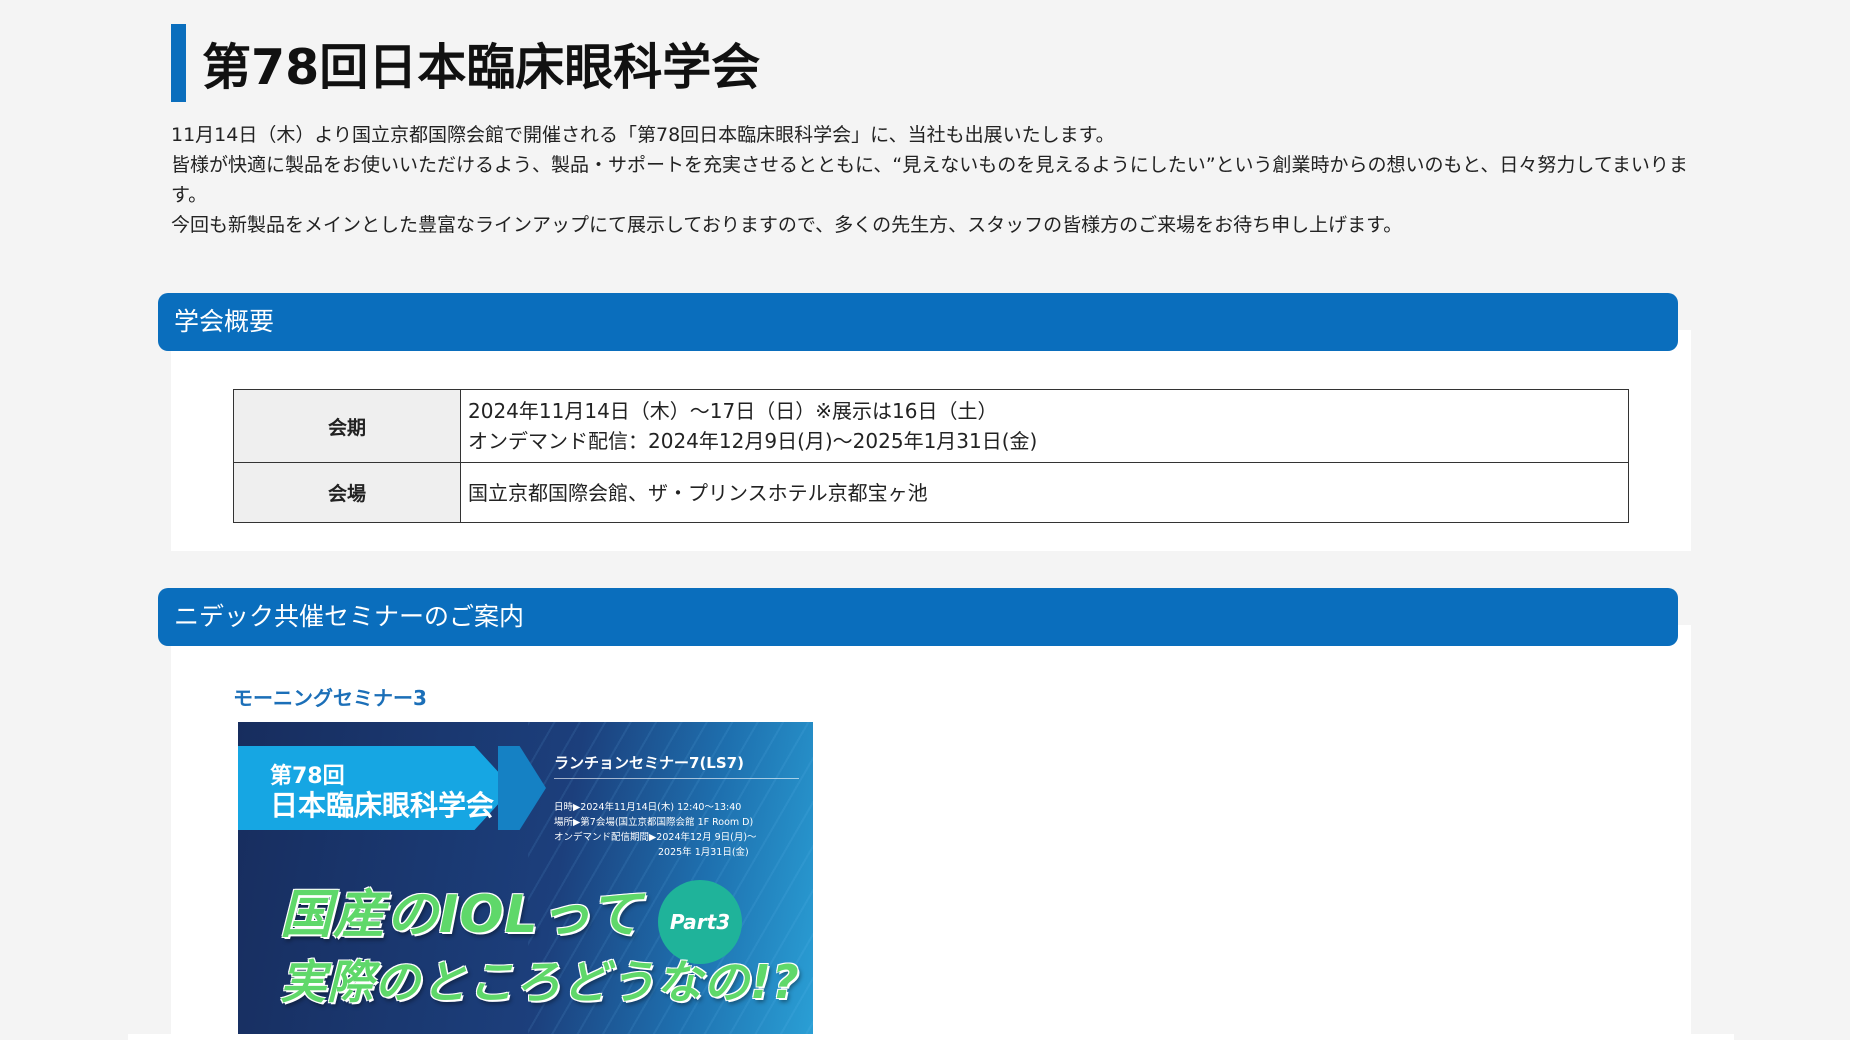  I want to click on banner-detail-line: 場所▶第7会場(国立京都国際会館 1F Room D), so click(654, 822).